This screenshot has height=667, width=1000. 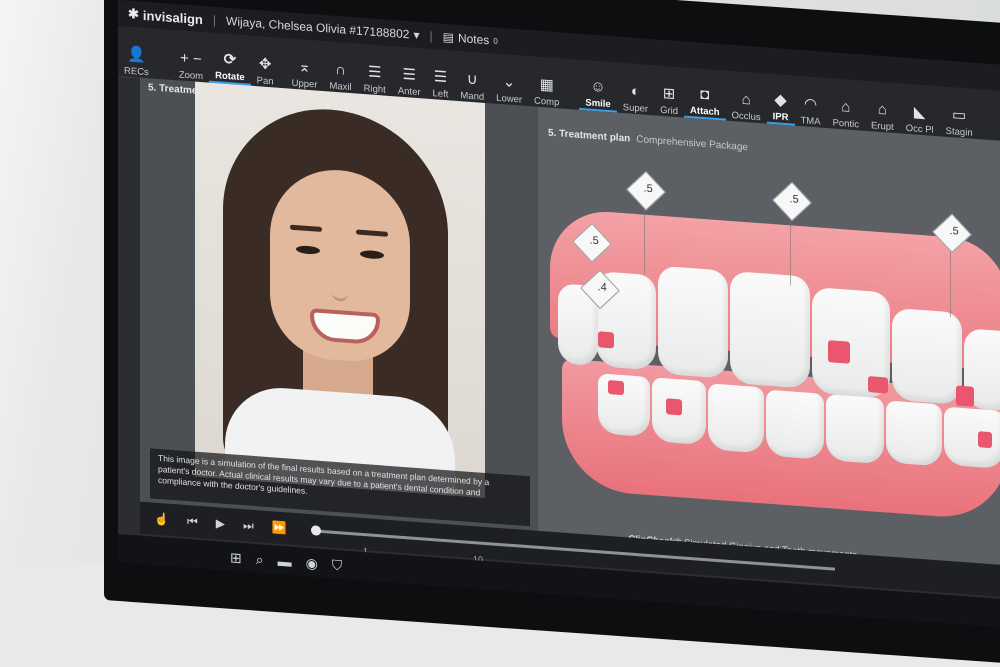 I want to click on tool-left: ☰ Left, so click(x=441, y=78).